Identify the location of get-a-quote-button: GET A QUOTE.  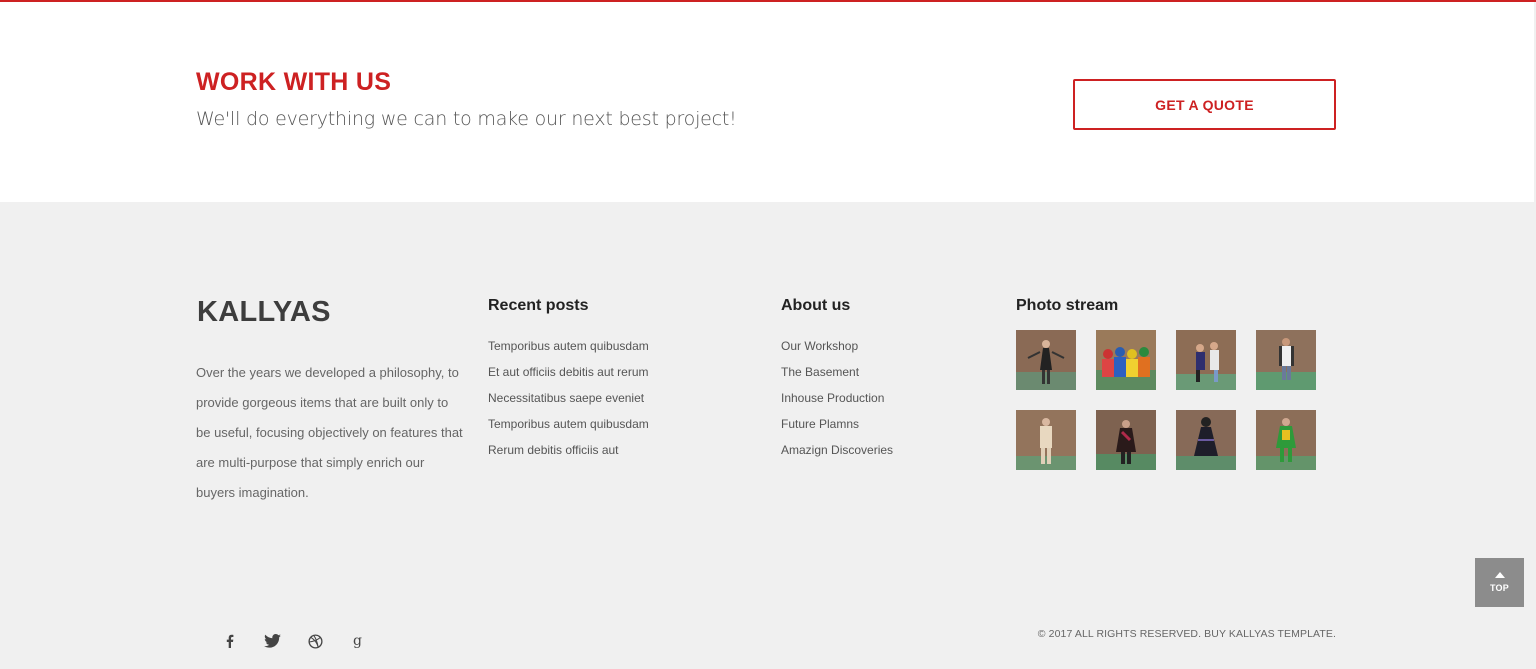
(1204, 104).